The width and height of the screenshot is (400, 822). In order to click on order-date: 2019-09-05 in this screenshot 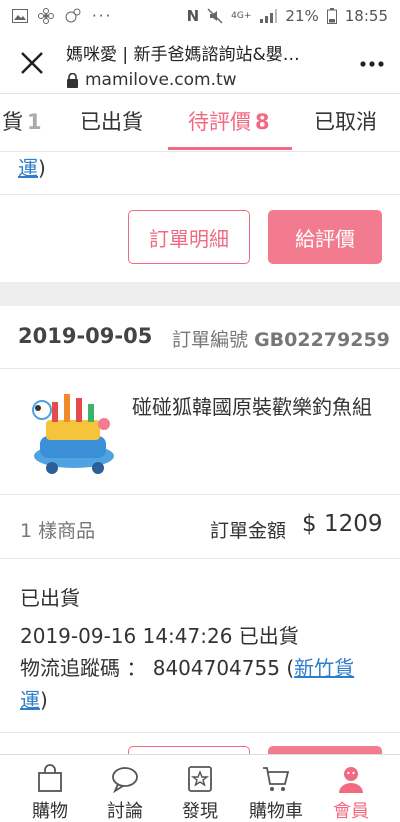, I will do `click(85, 336)`.